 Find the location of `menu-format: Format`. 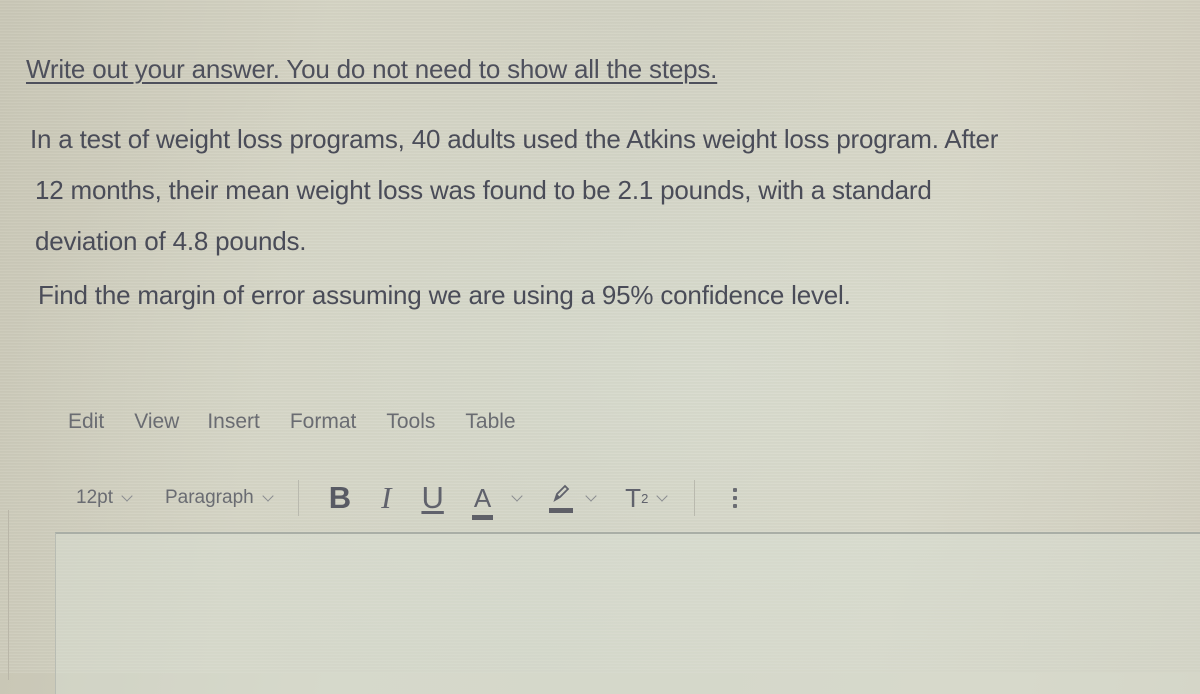

menu-format: Format is located at coordinates (323, 422).